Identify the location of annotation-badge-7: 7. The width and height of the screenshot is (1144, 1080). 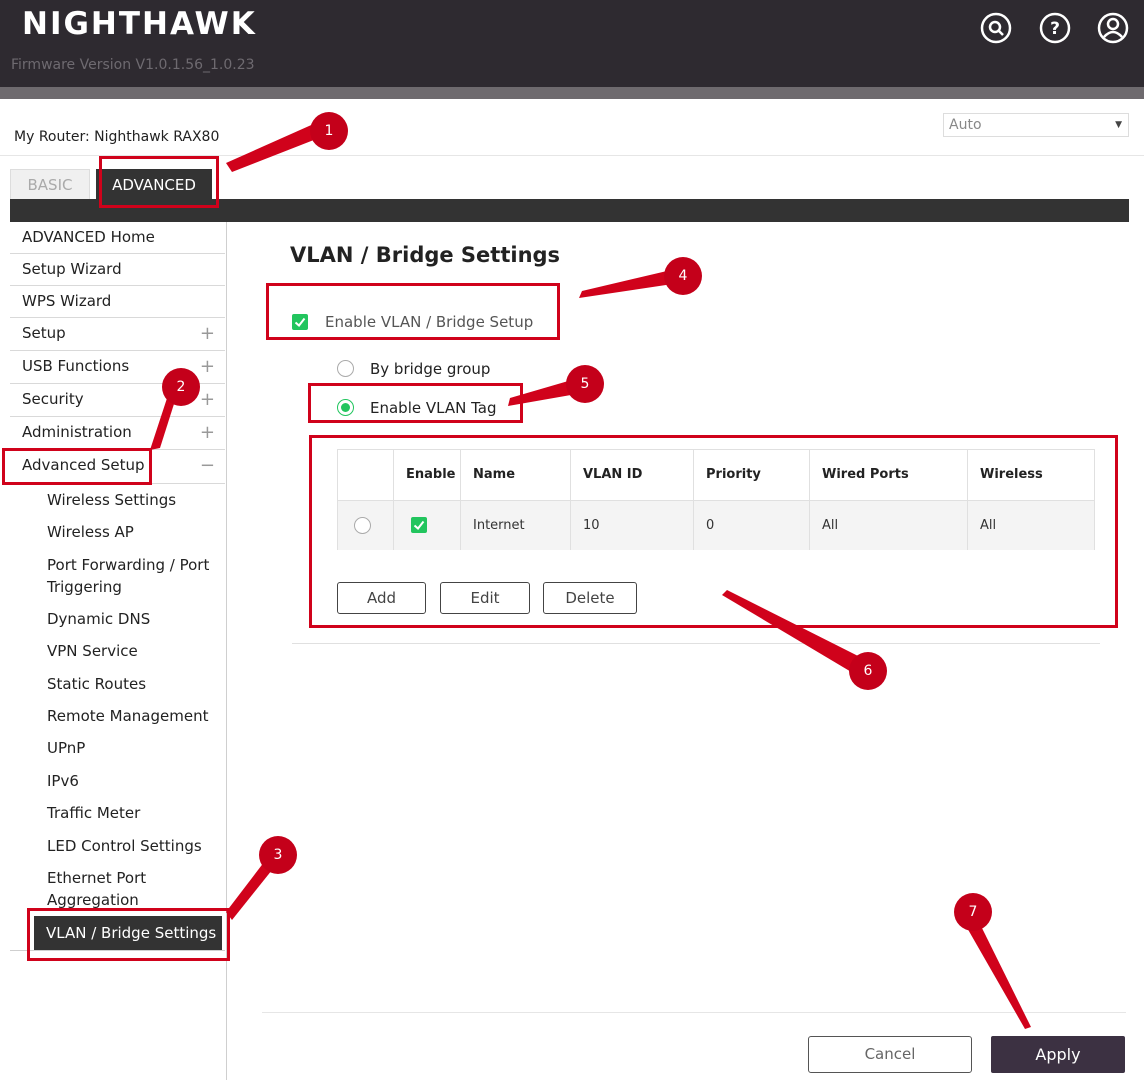
(973, 912).